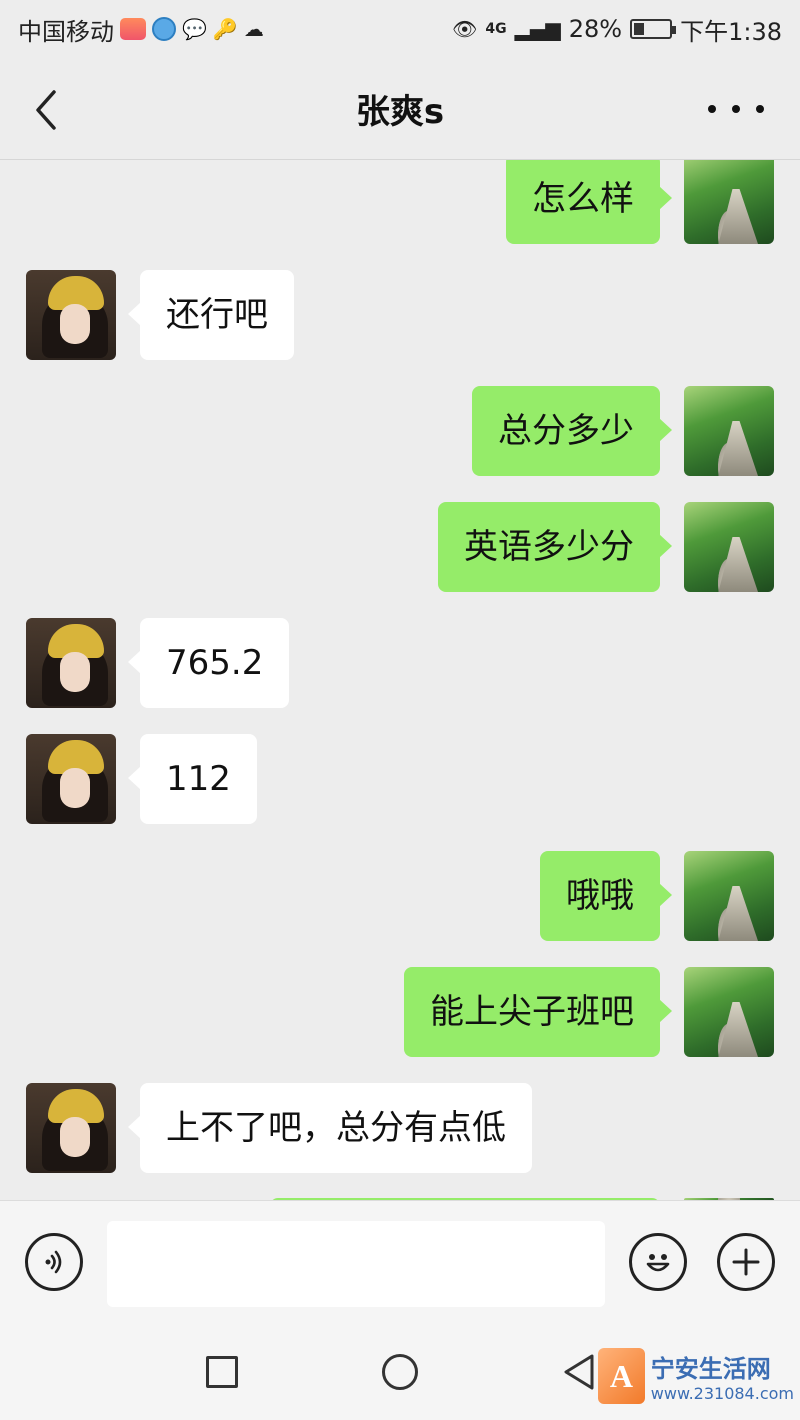 The height and width of the screenshot is (1420, 800). I want to click on message-row: 怎么样, so click(400, 202).